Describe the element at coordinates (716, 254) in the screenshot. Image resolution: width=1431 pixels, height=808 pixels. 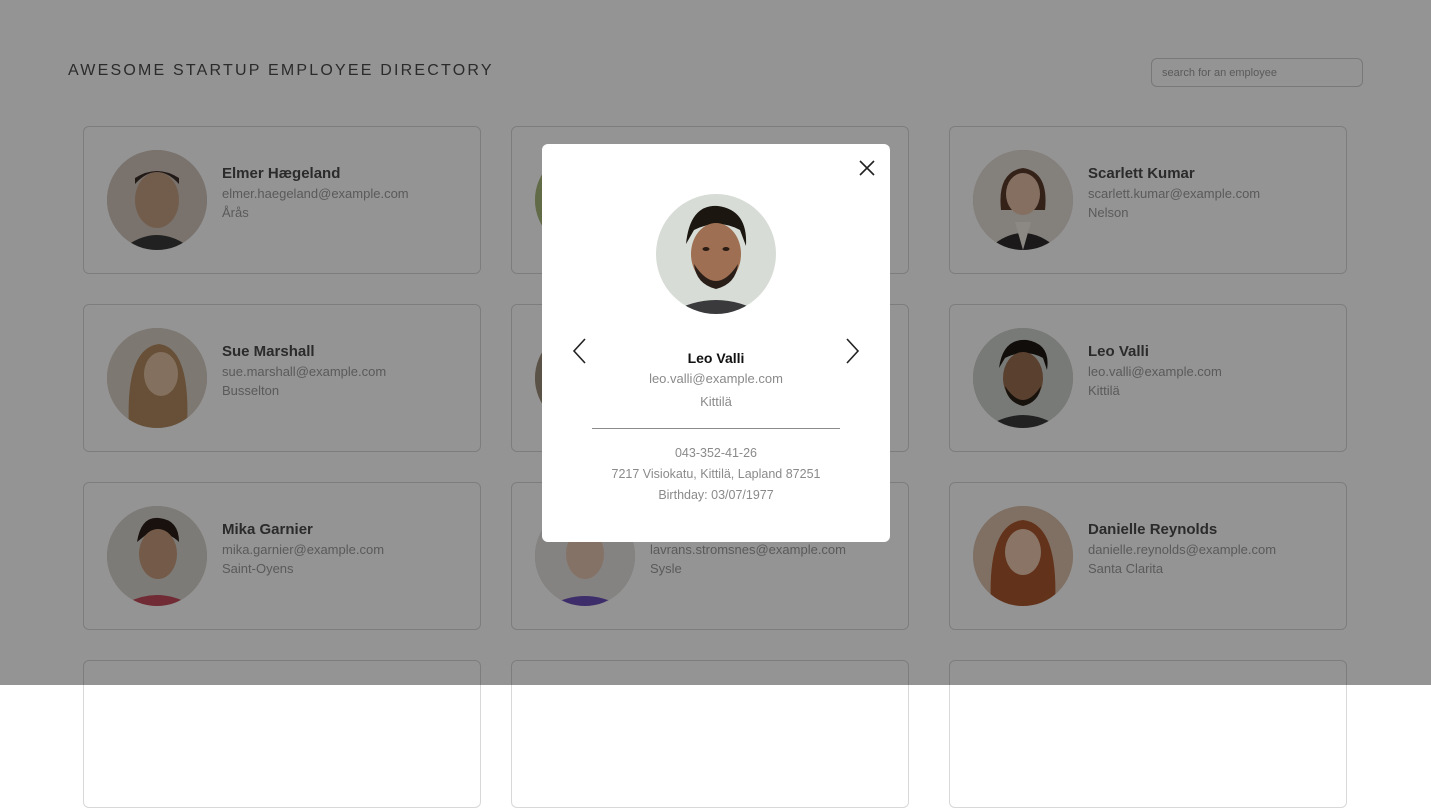
I see `modal-avatar` at that location.